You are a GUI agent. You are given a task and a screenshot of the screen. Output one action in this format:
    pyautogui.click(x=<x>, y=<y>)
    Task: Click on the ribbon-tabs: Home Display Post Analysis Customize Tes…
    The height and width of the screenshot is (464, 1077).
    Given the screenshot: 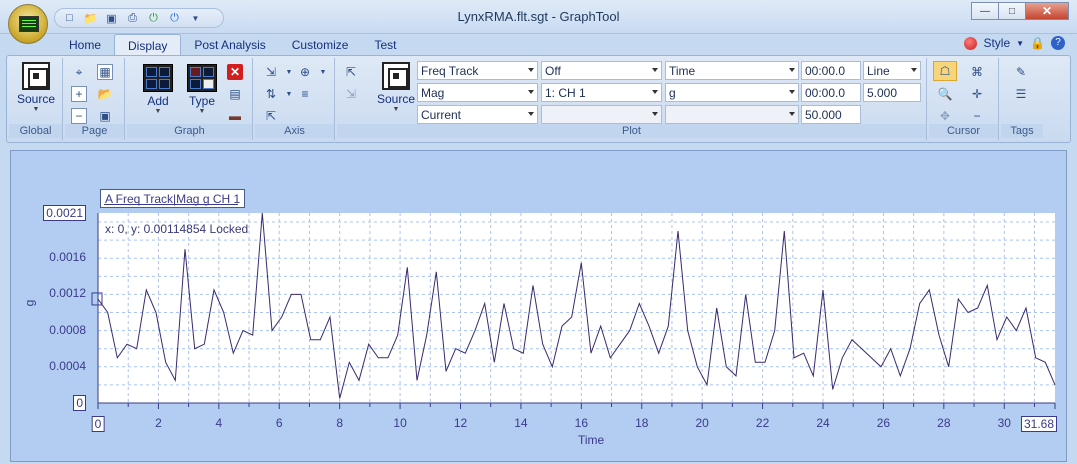 What is the action you would take?
    pyautogui.click(x=232, y=45)
    